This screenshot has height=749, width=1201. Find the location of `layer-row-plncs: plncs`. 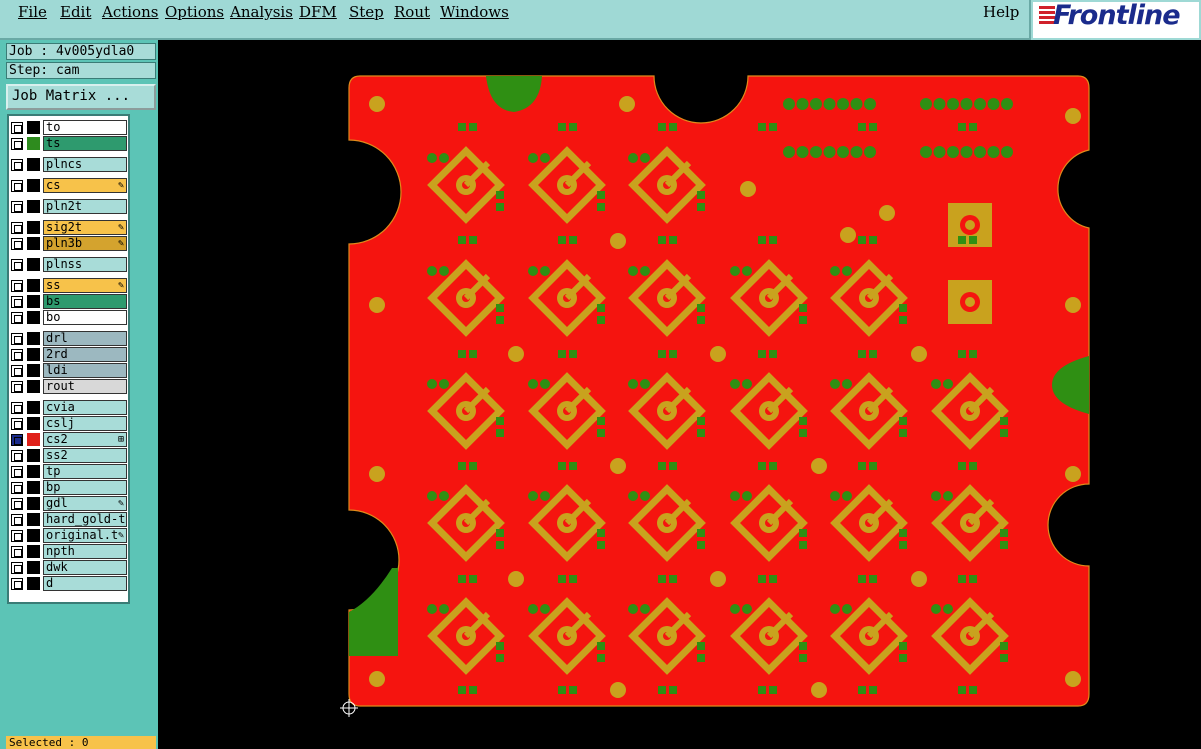

layer-row-plncs: plncs is located at coordinates (68, 164).